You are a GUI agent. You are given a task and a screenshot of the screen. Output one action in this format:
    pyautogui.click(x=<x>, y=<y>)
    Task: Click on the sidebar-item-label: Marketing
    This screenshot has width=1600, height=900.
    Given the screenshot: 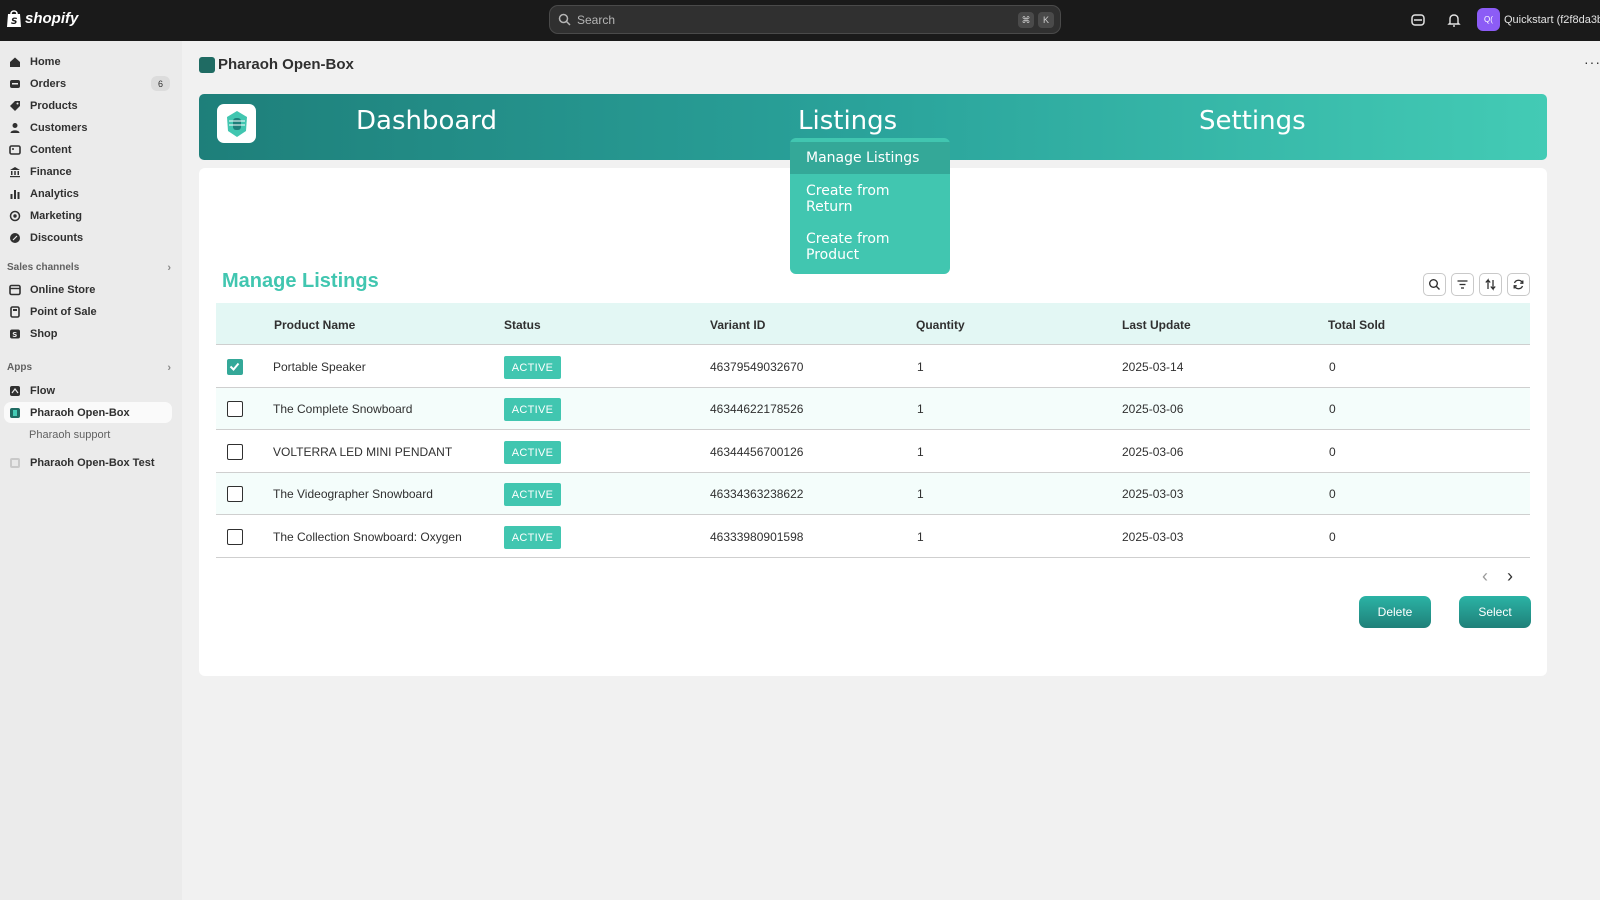 What is the action you would take?
    pyautogui.click(x=56, y=215)
    